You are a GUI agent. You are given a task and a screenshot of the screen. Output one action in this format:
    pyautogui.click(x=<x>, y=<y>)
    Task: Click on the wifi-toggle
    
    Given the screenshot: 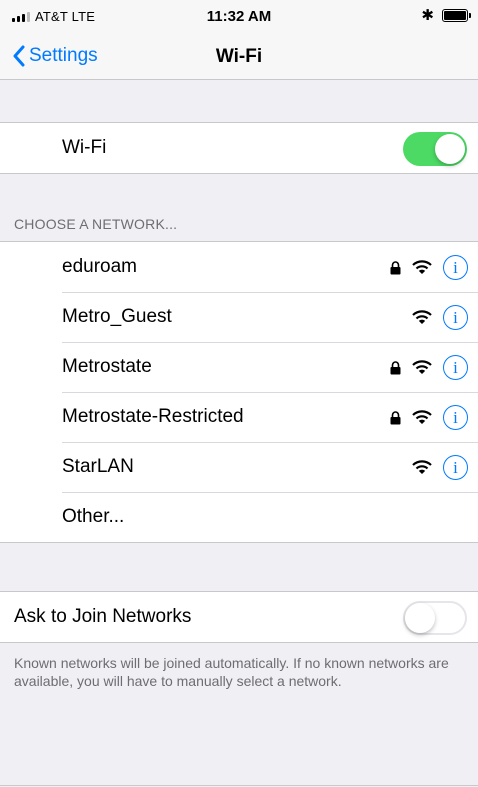 What is the action you would take?
    pyautogui.click(x=435, y=149)
    